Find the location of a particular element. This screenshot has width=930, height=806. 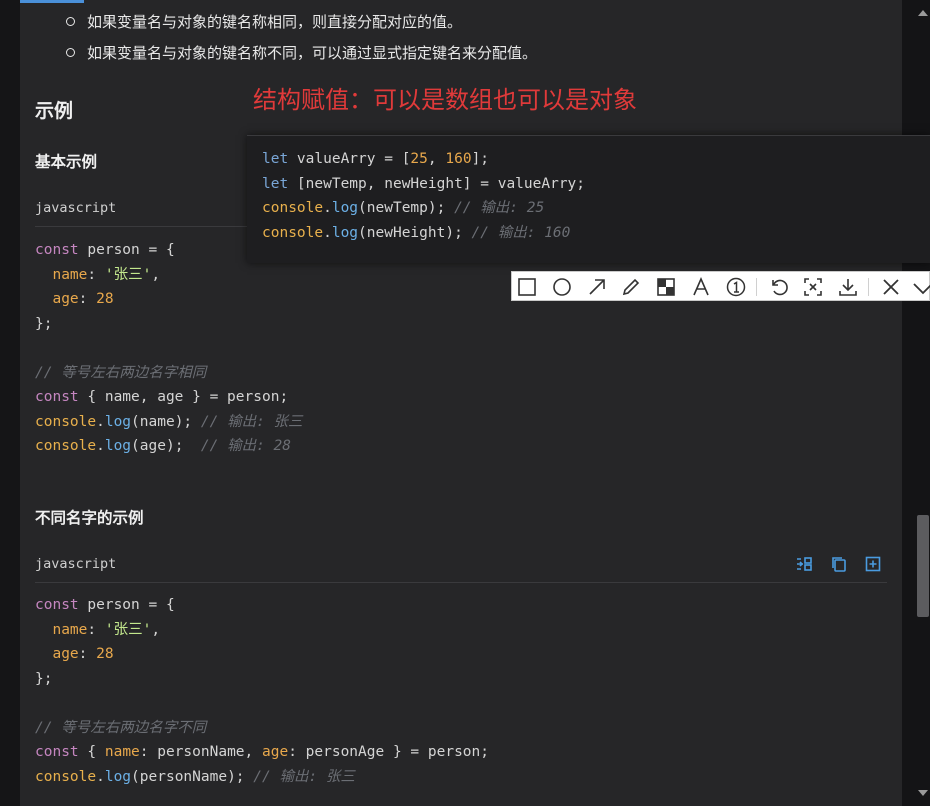

arrow-icon is located at coordinates (597, 287).